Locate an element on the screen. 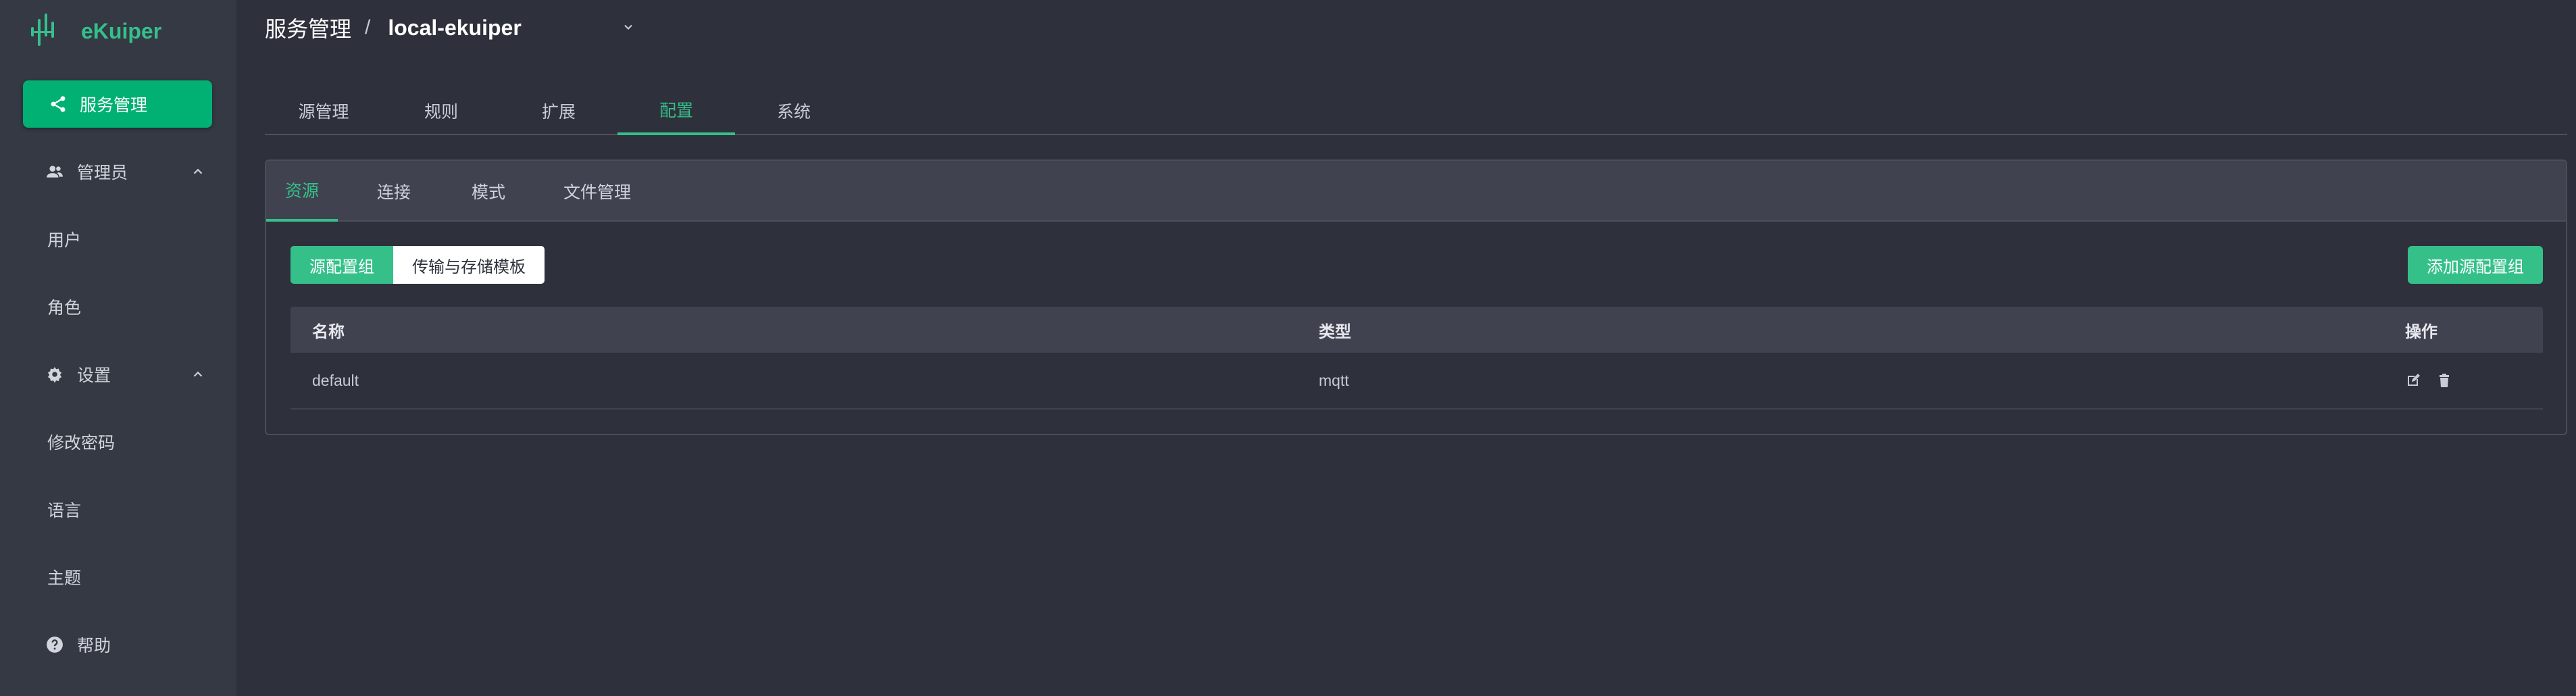 This screenshot has height=696, width=2576. table-body: default mqtt is located at coordinates (1417, 381).